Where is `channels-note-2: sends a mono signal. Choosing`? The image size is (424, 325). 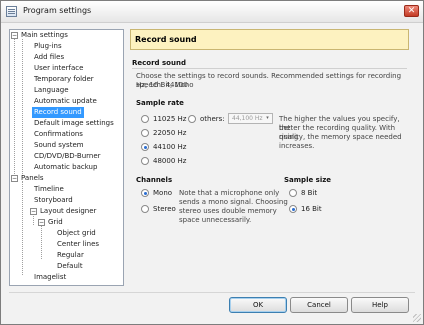
channels-note-2: sends a mono signal. Choosing is located at coordinates (233, 202).